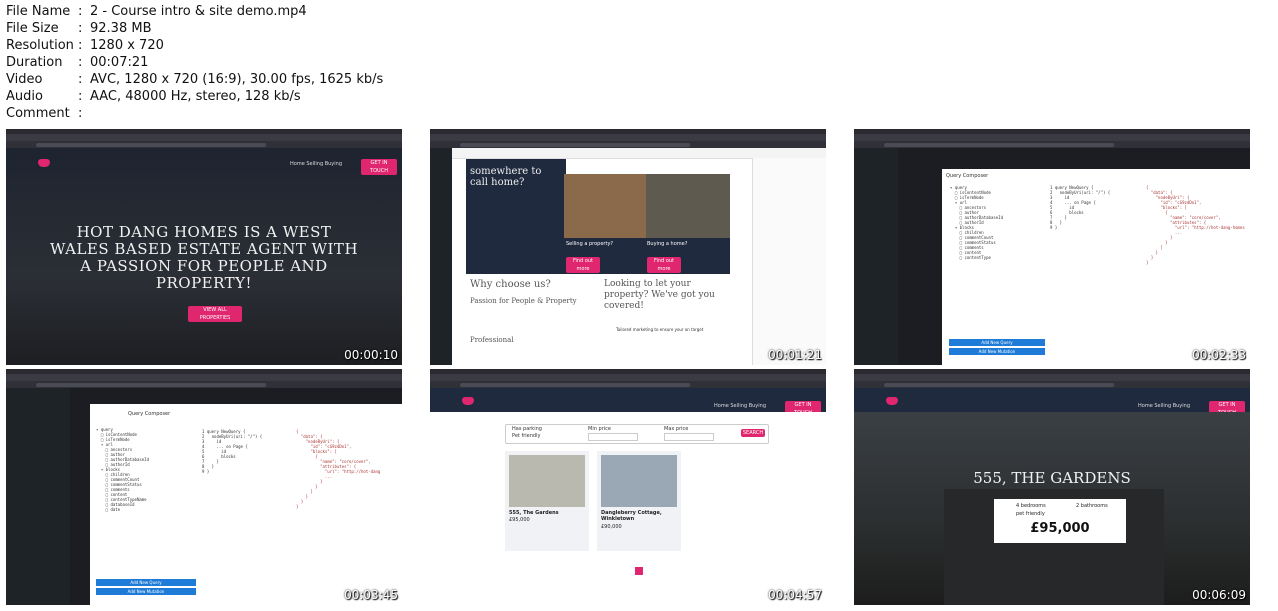 The width and height of the screenshot is (1278, 611). I want to click on timestamp: 00:04:57, so click(795, 595).